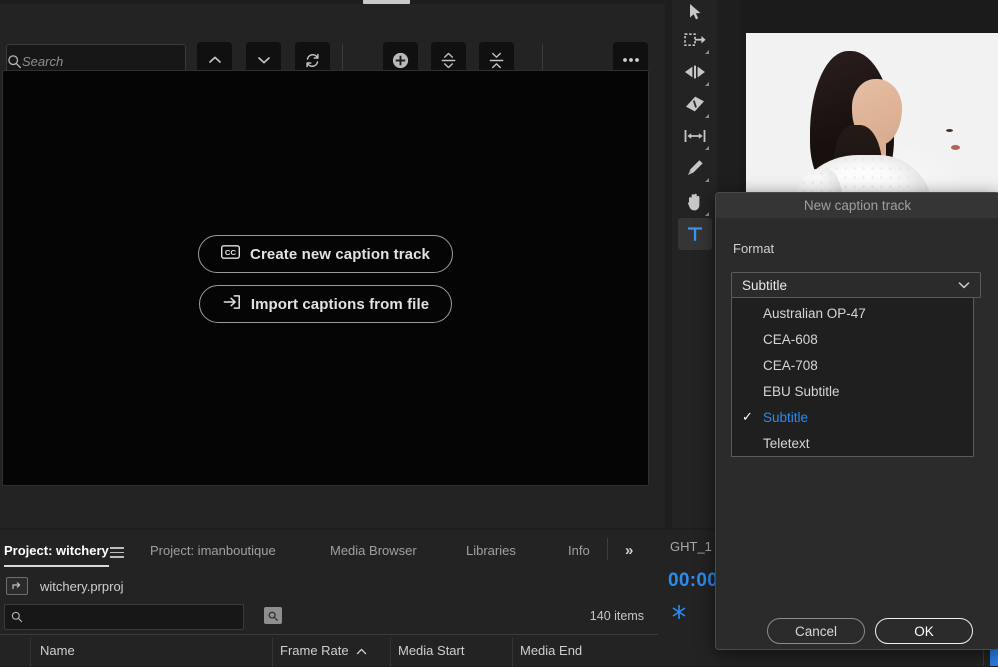  I want to click on cancel-button: Cancel, so click(816, 631).